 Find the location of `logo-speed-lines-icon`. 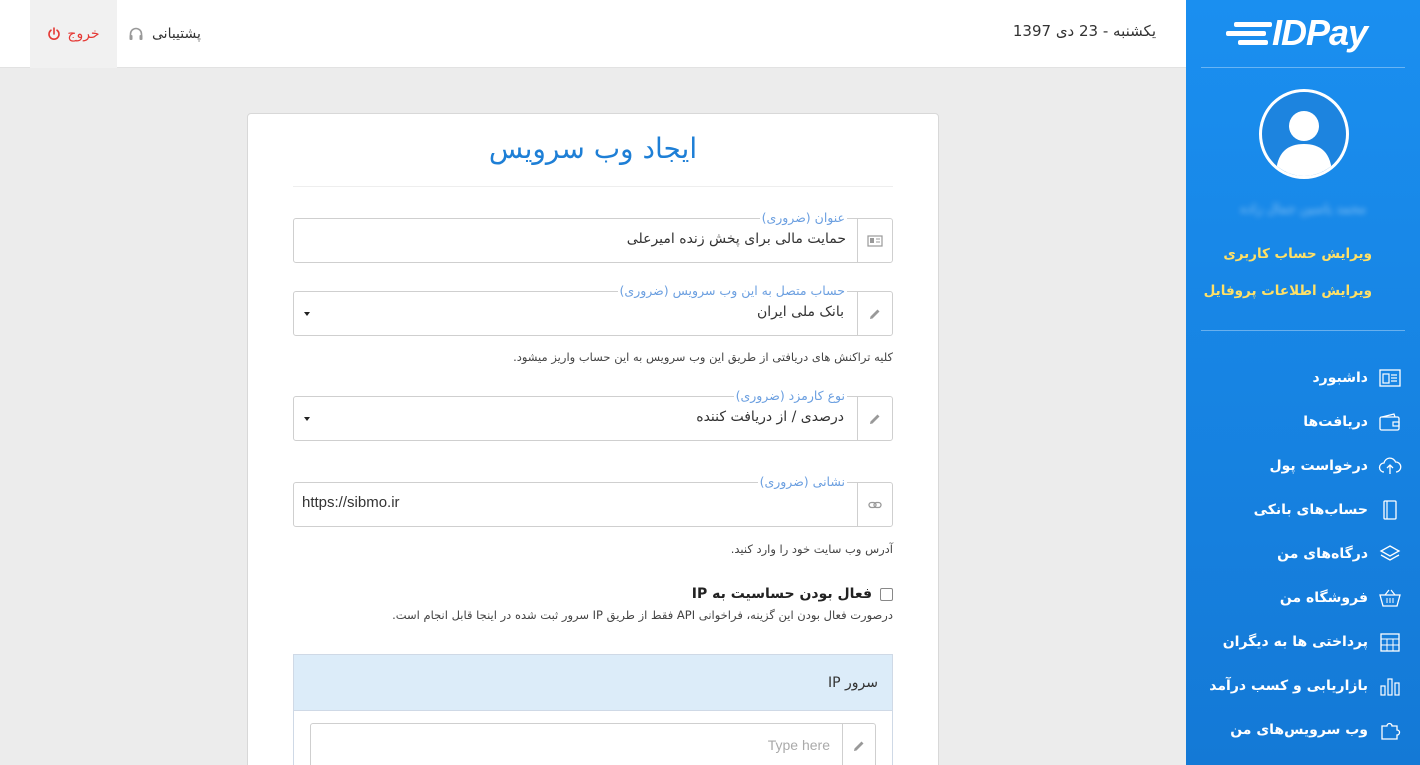

logo-speed-lines-icon is located at coordinates (1249, 33).